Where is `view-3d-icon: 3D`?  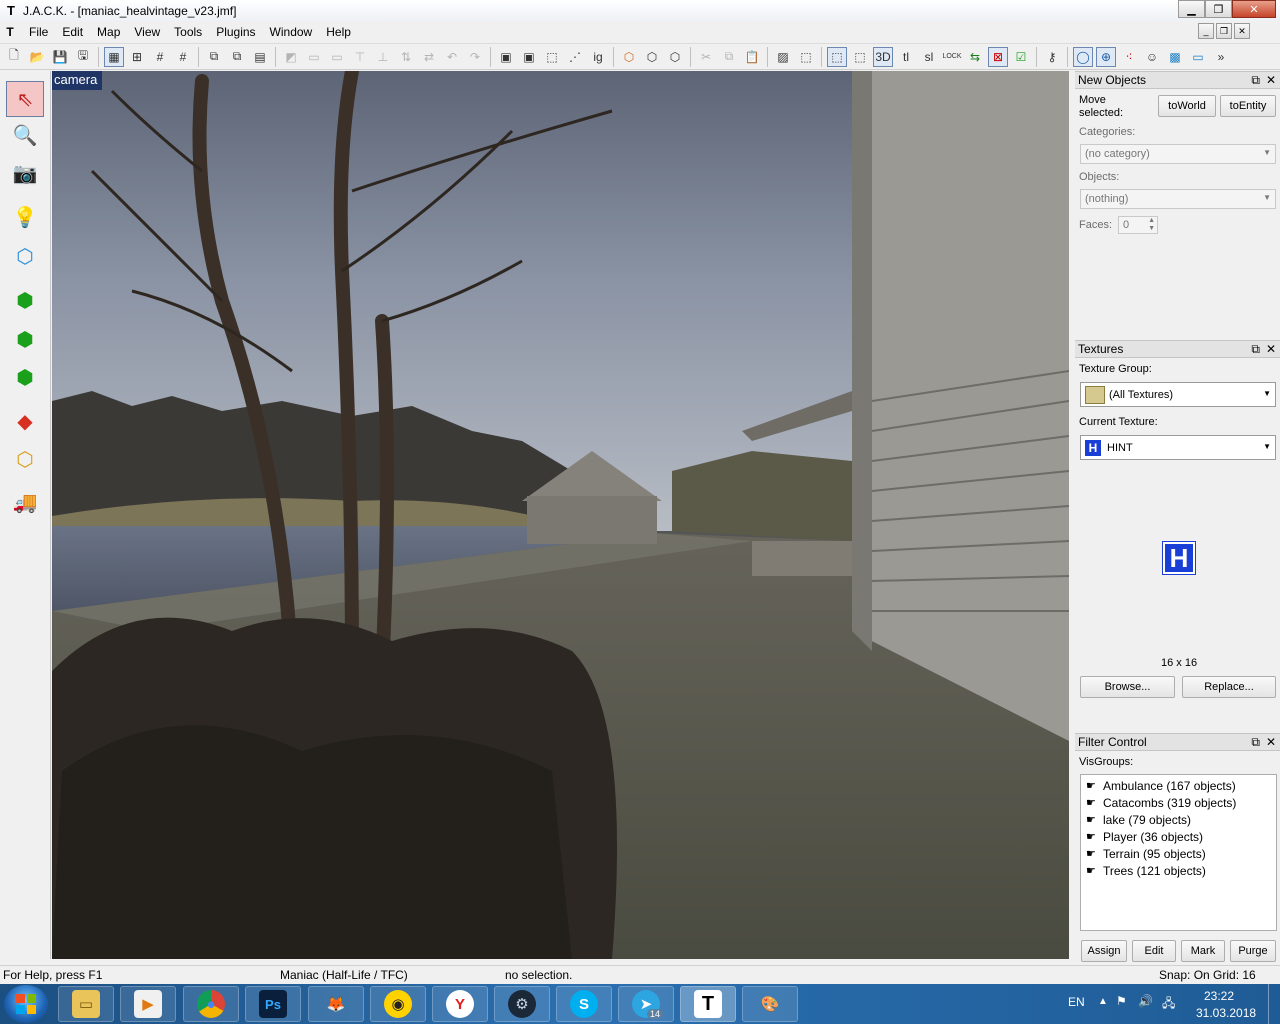
view-3d-icon: 3D is located at coordinates (883, 56).